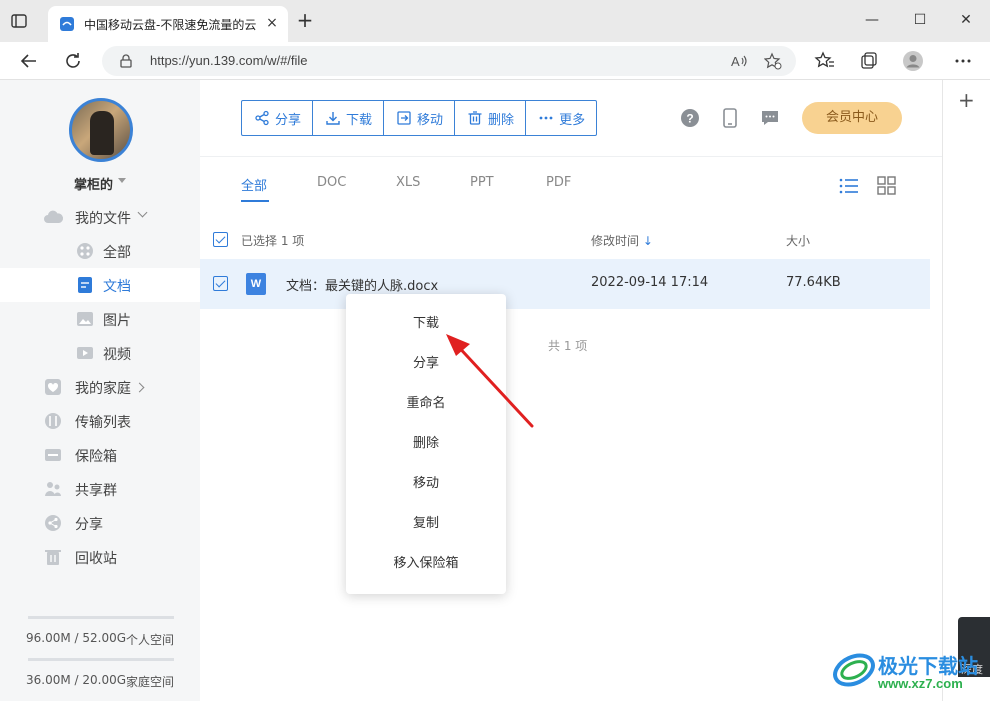  I want to click on sidebar-item-safe: 保险箱, so click(100, 455).